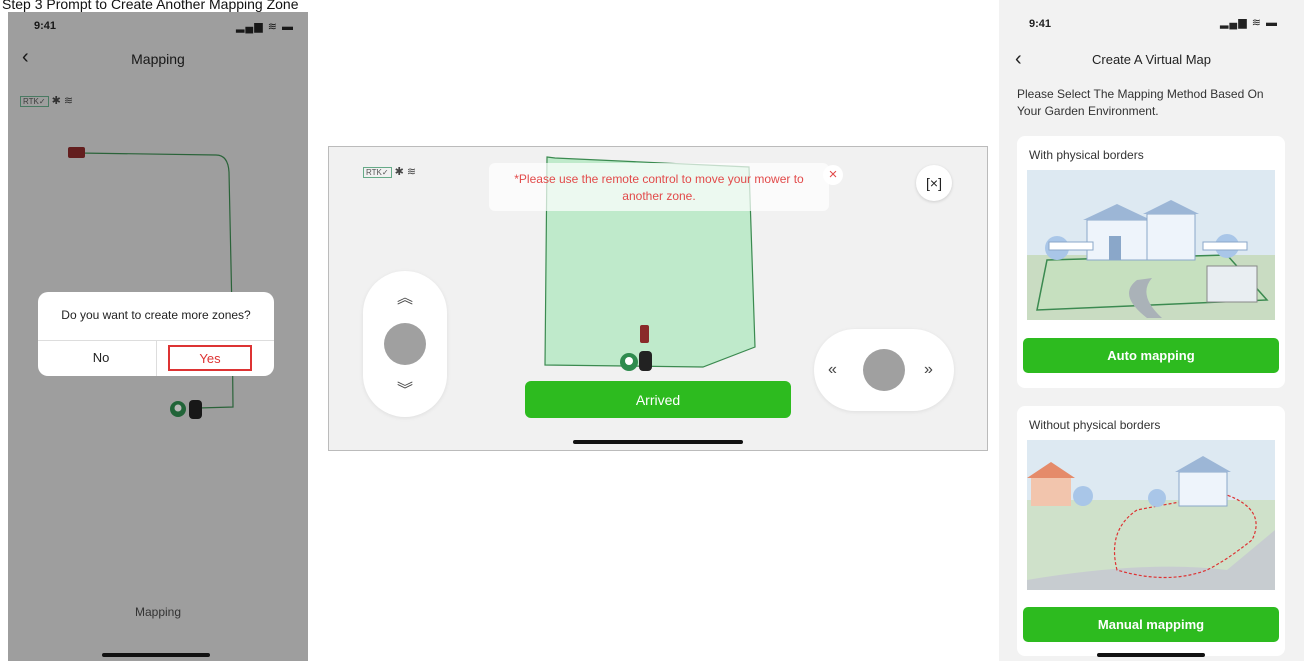 The height and width of the screenshot is (661, 1304). I want to click on backward-arrow-icon: ︾, so click(405, 391).